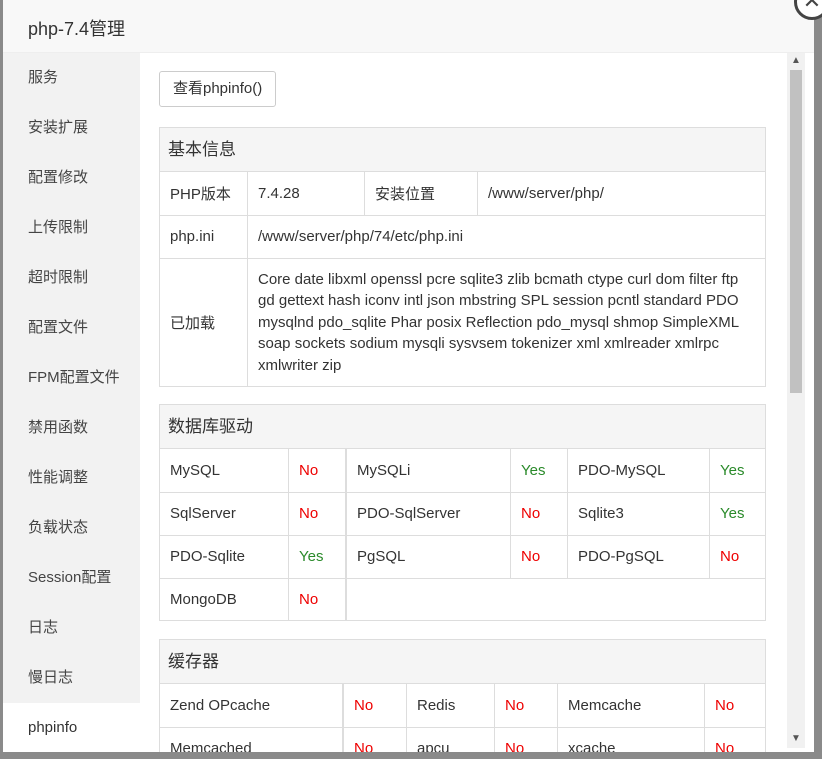  What do you see at coordinates (252, 706) in the screenshot?
I see `cache-name: Zend OPcache` at bounding box center [252, 706].